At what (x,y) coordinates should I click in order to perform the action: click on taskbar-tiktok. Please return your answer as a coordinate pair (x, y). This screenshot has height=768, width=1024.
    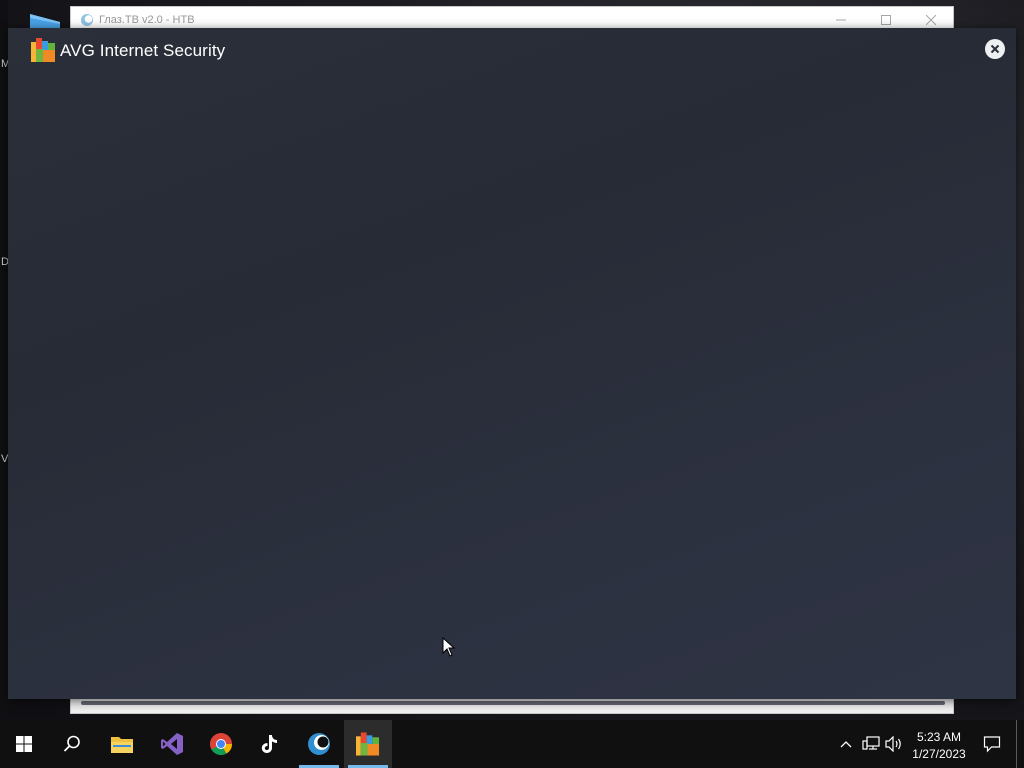
    Looking at the image, I should click on (269, 744).